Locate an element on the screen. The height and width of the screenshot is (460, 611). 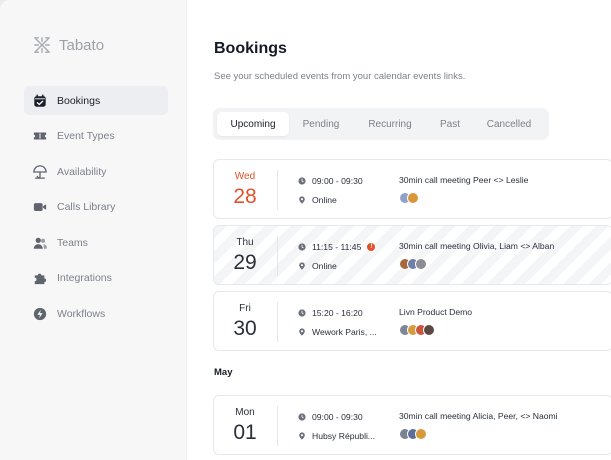
booking-time: 11:15 - 11:45 is located at coordinates (337, 247).